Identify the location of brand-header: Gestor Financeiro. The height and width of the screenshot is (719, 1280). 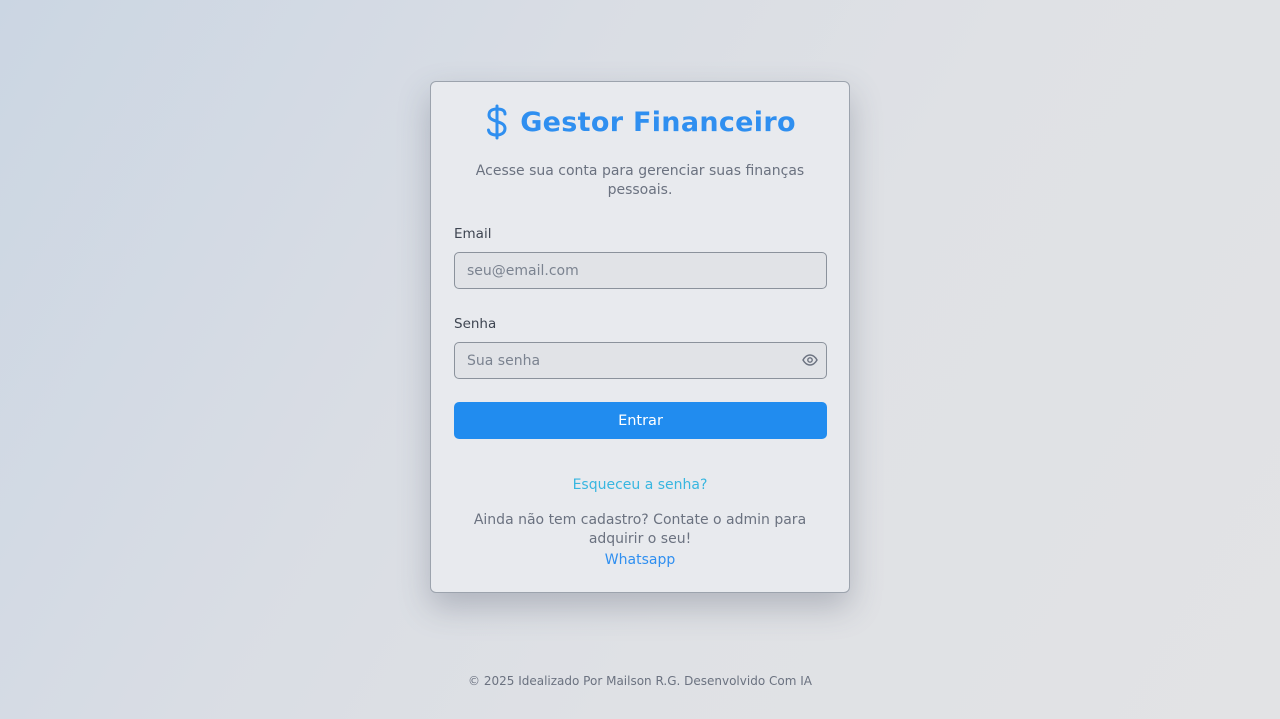
(640, 122).